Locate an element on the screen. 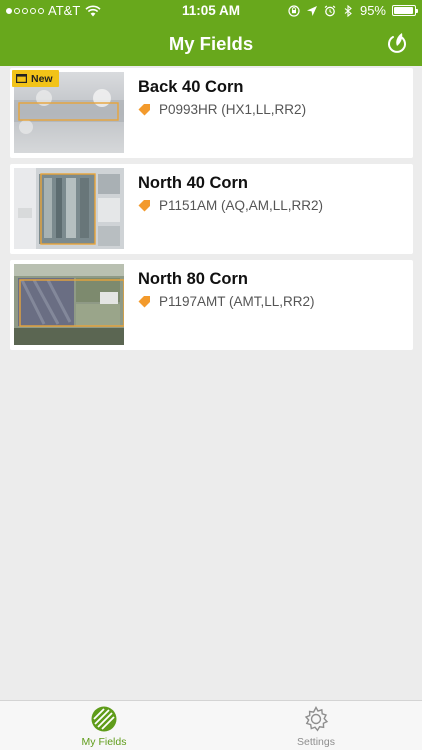 The image size is (422, 750). field-seed-row: P0993HR (HX1,LL,RR2) is located at coordinates (222, 109).